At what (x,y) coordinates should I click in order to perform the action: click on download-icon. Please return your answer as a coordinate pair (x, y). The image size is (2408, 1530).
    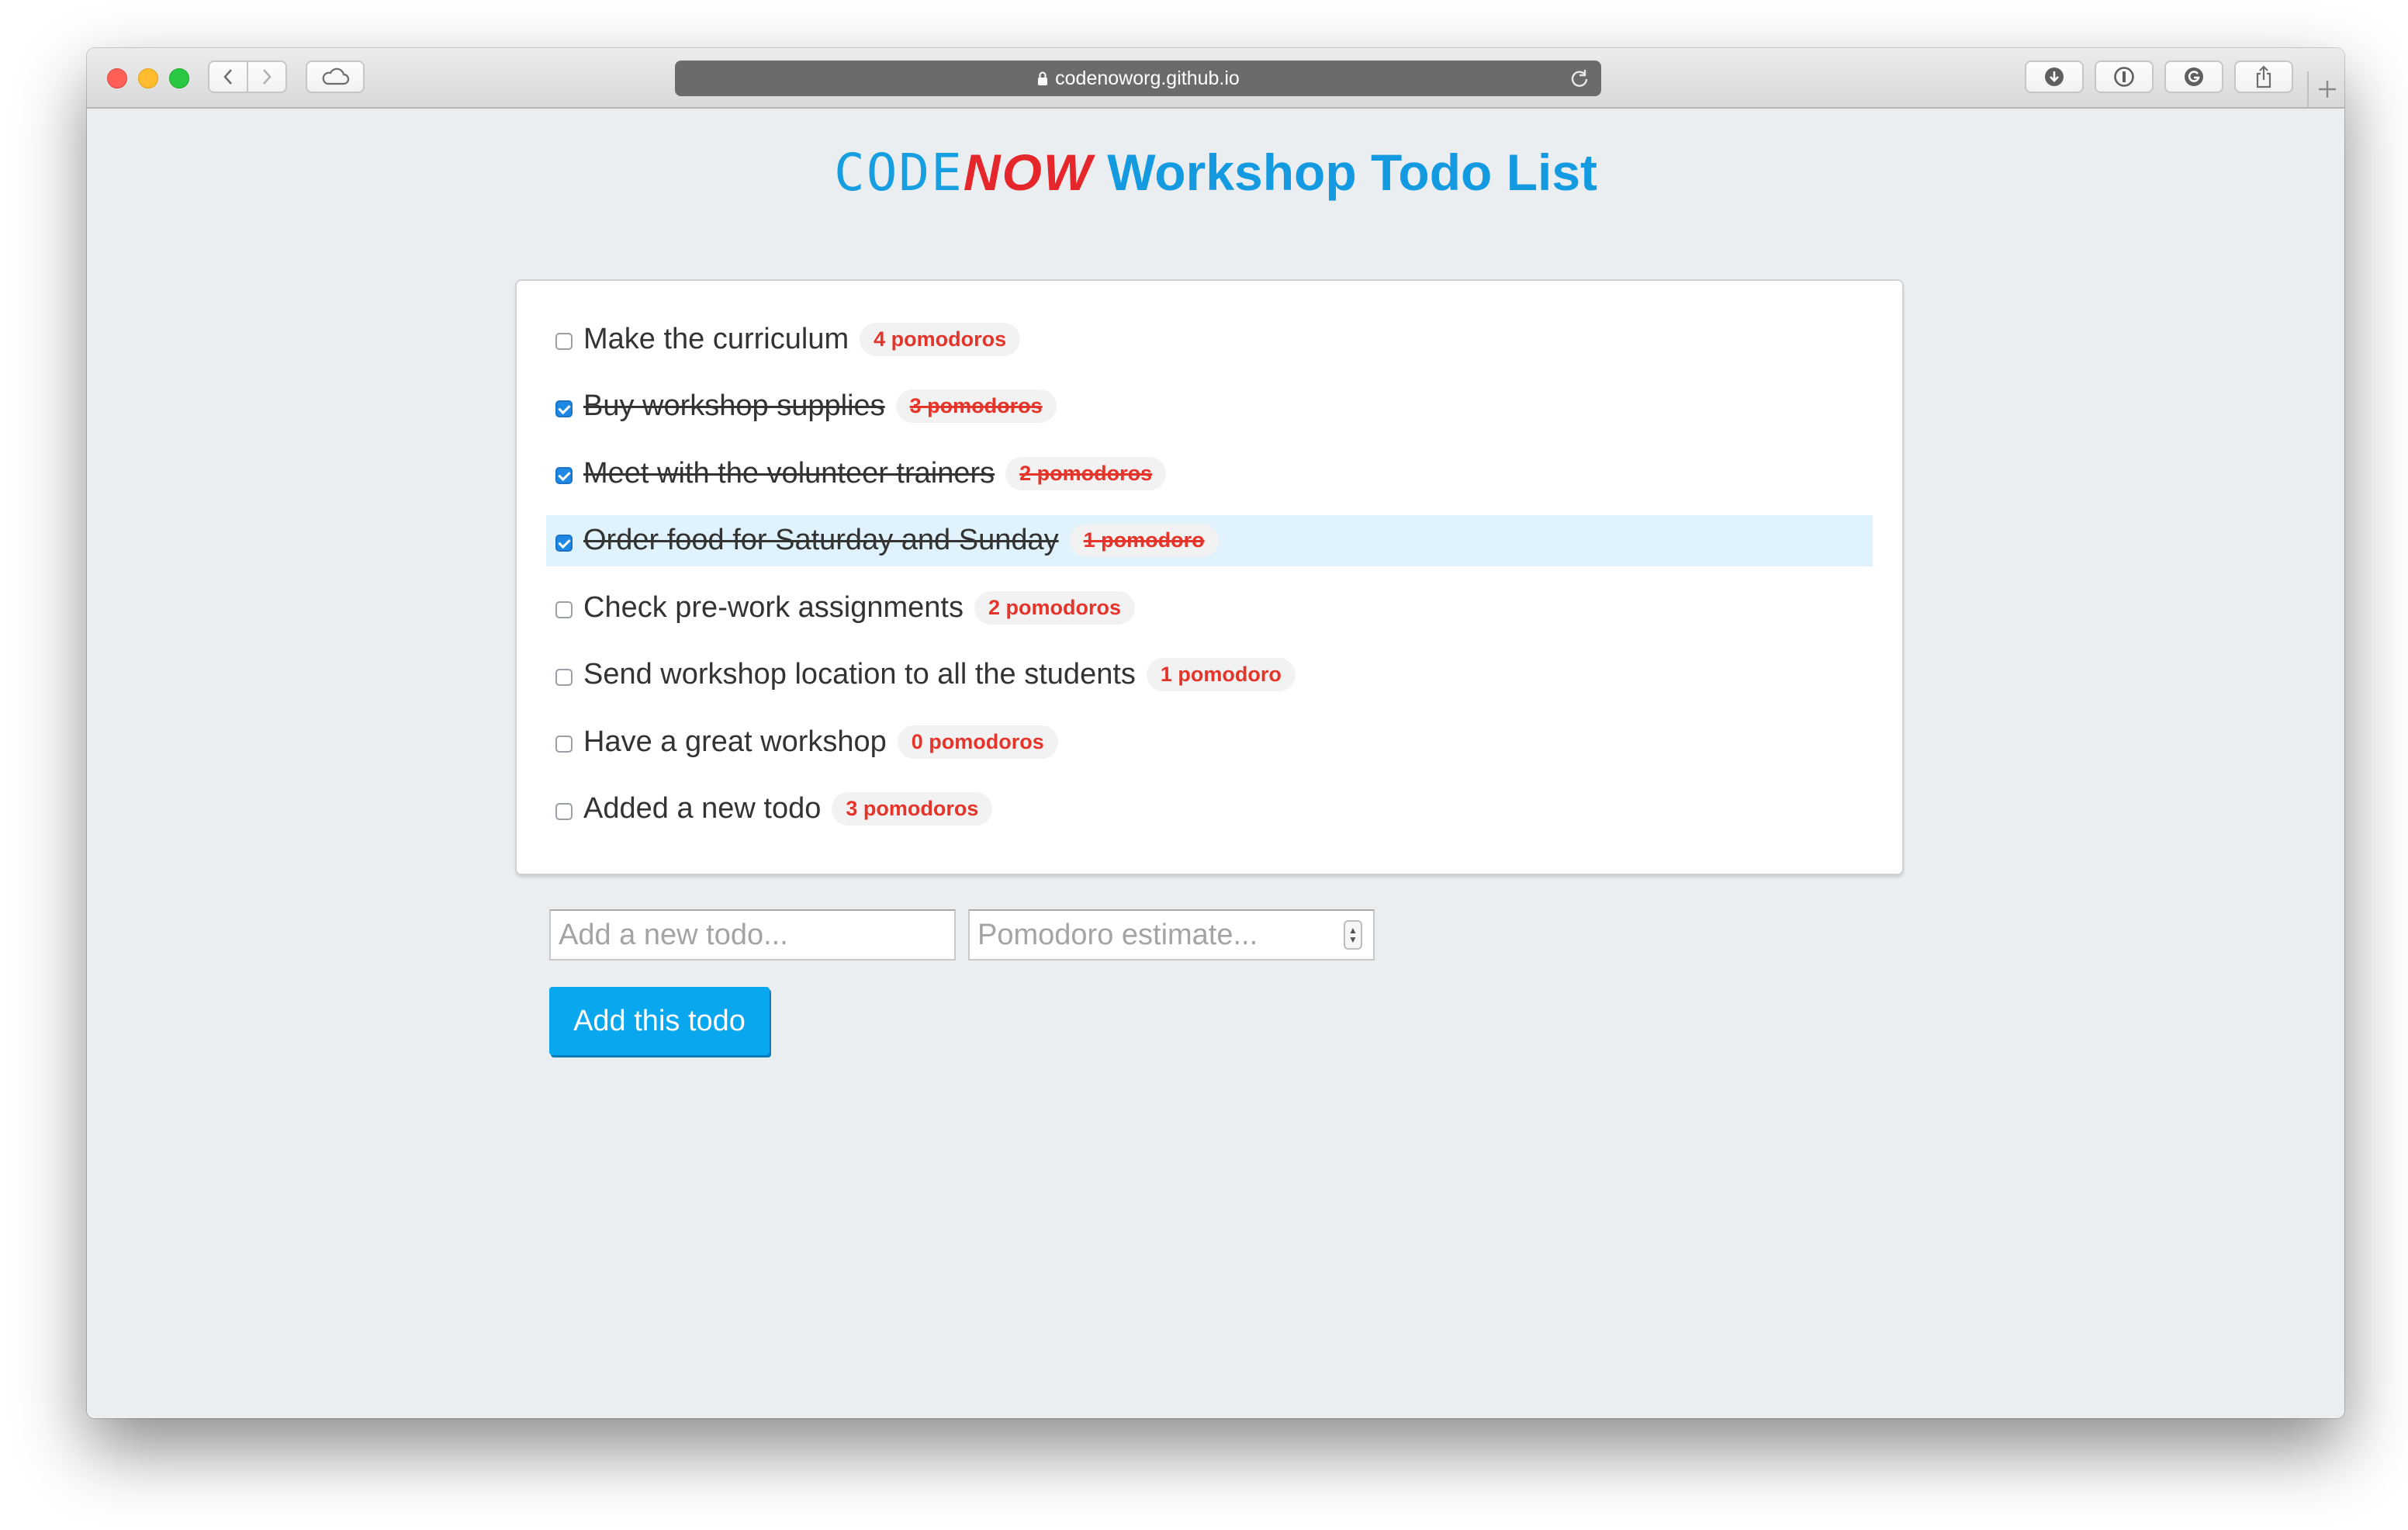
    Looking at the image, I should click on (2054, 77).